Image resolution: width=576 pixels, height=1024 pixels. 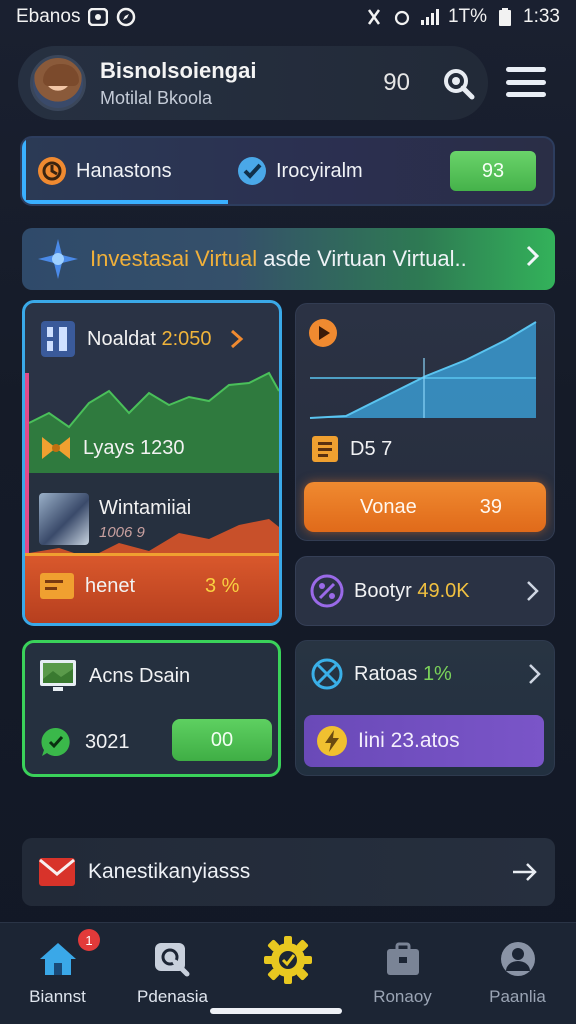 What do you see at coordinates (156, 97) in the screenshot?
I see `user-subtitle: Motilal Bkoola` at bounding box center [156, 97].